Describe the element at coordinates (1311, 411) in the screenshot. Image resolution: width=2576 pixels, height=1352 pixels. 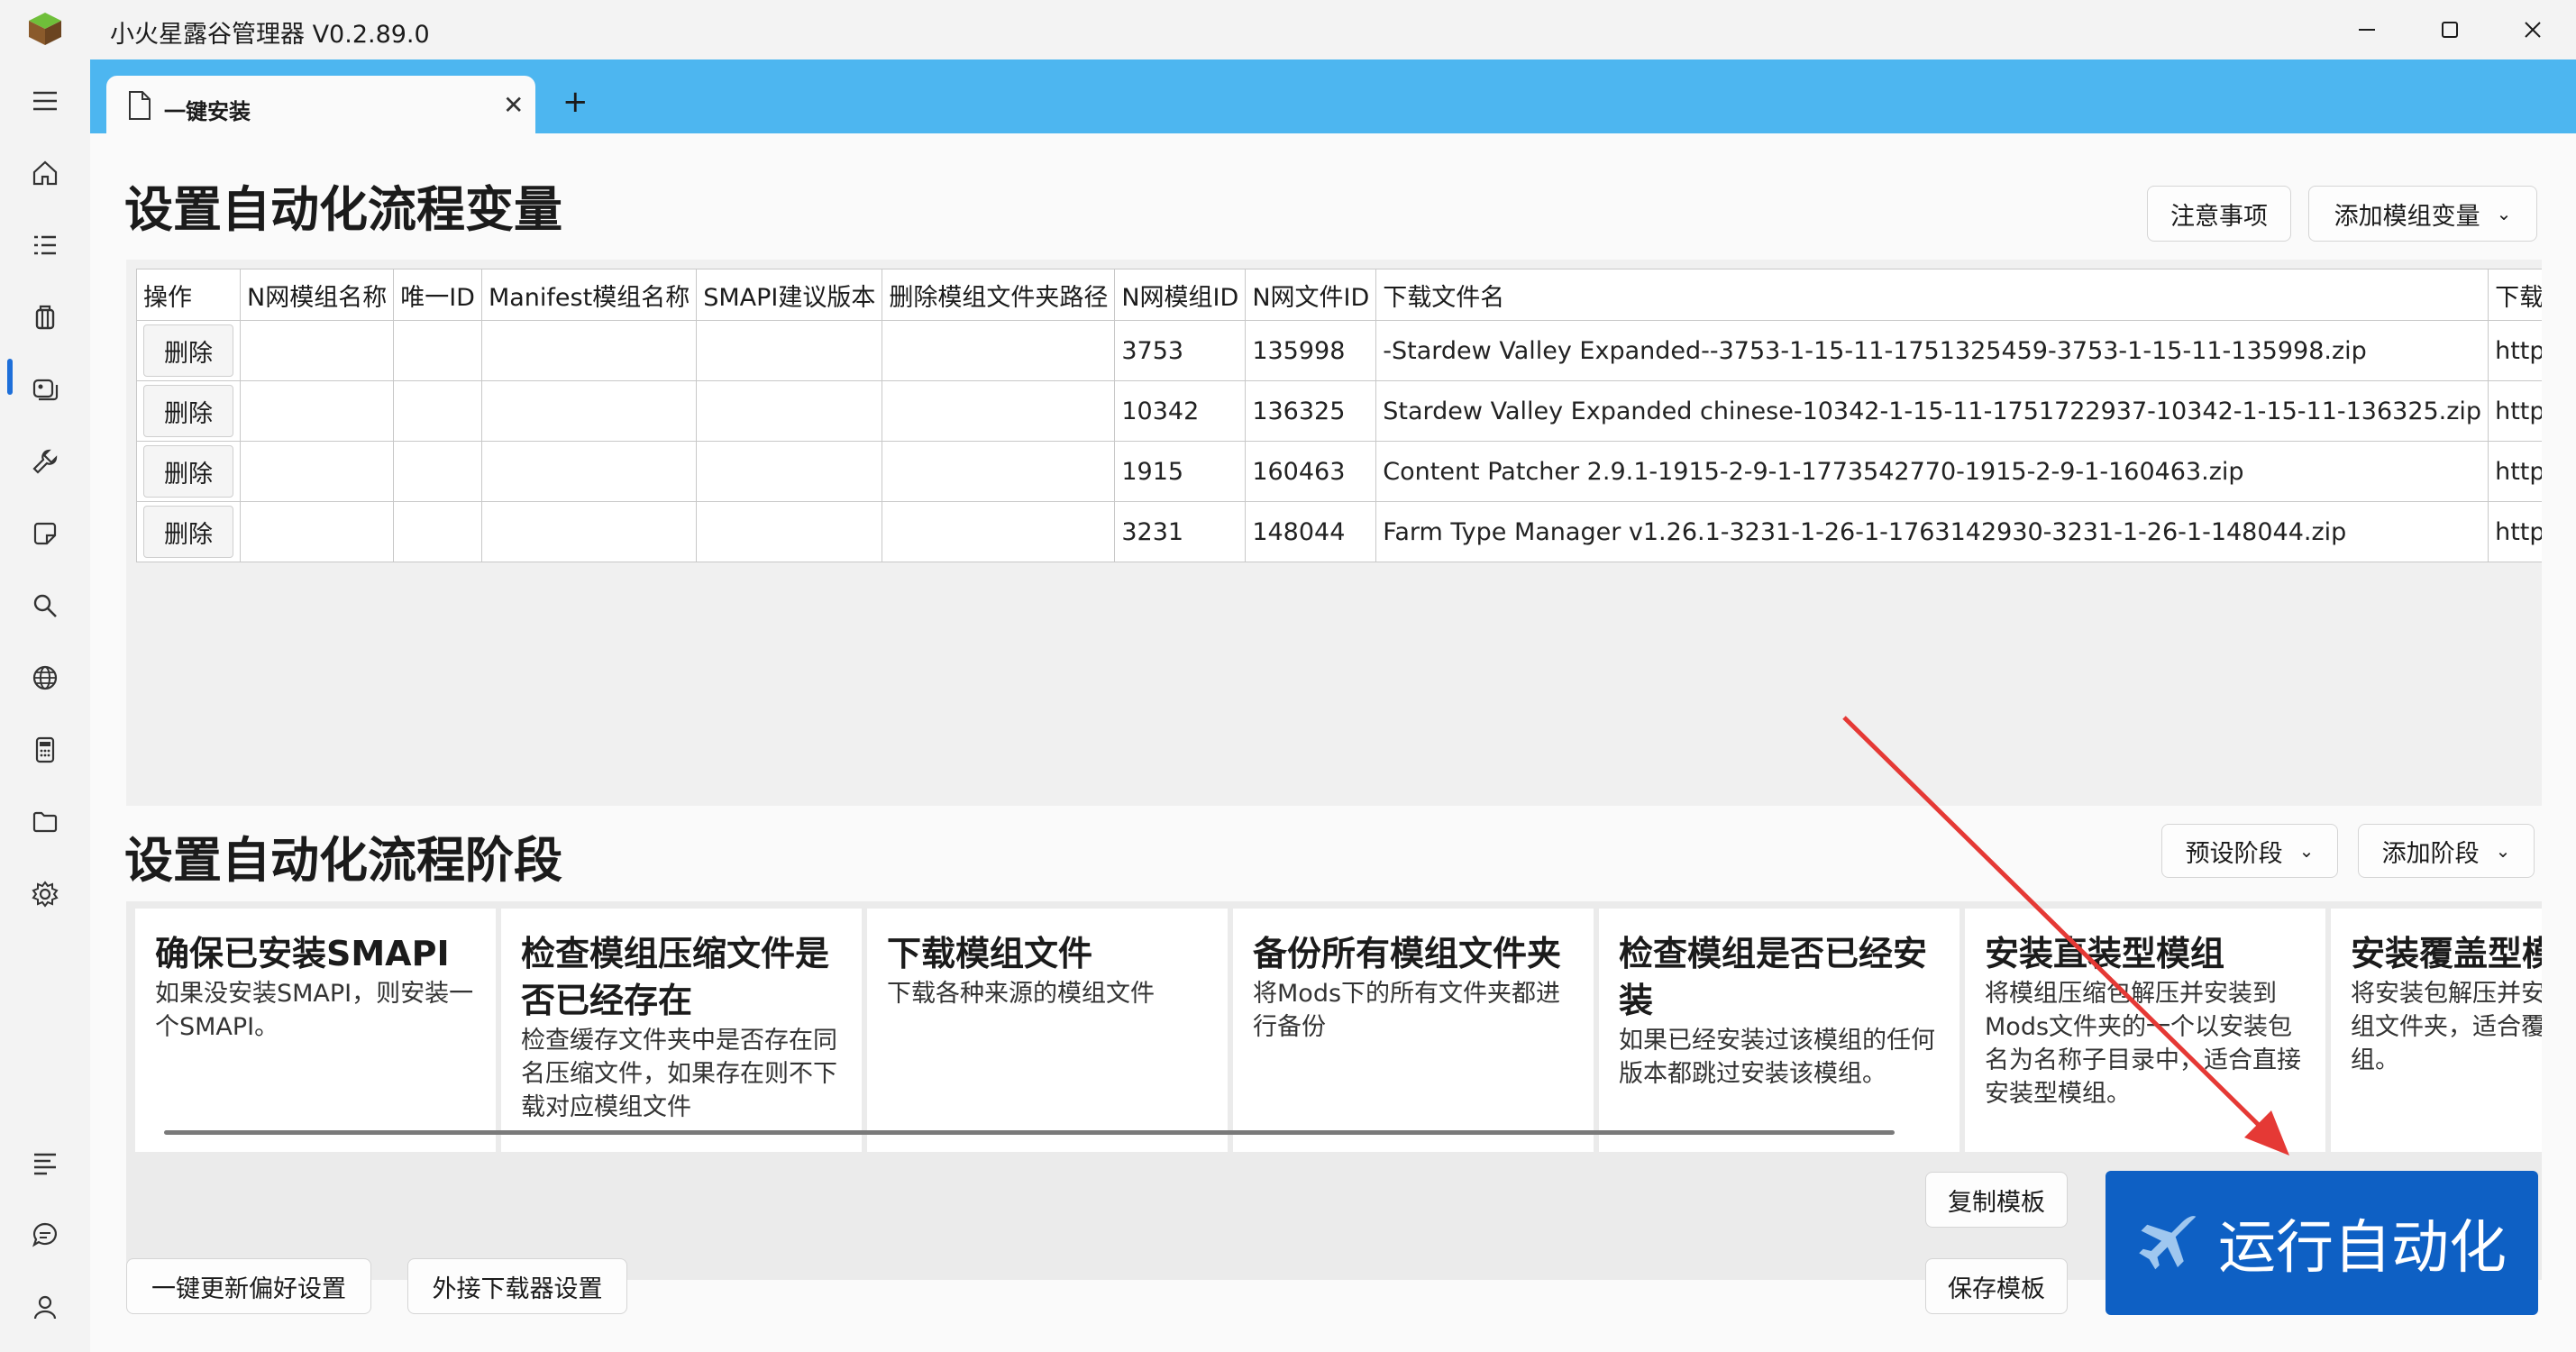
I see `table-cell: 136325` at that location.